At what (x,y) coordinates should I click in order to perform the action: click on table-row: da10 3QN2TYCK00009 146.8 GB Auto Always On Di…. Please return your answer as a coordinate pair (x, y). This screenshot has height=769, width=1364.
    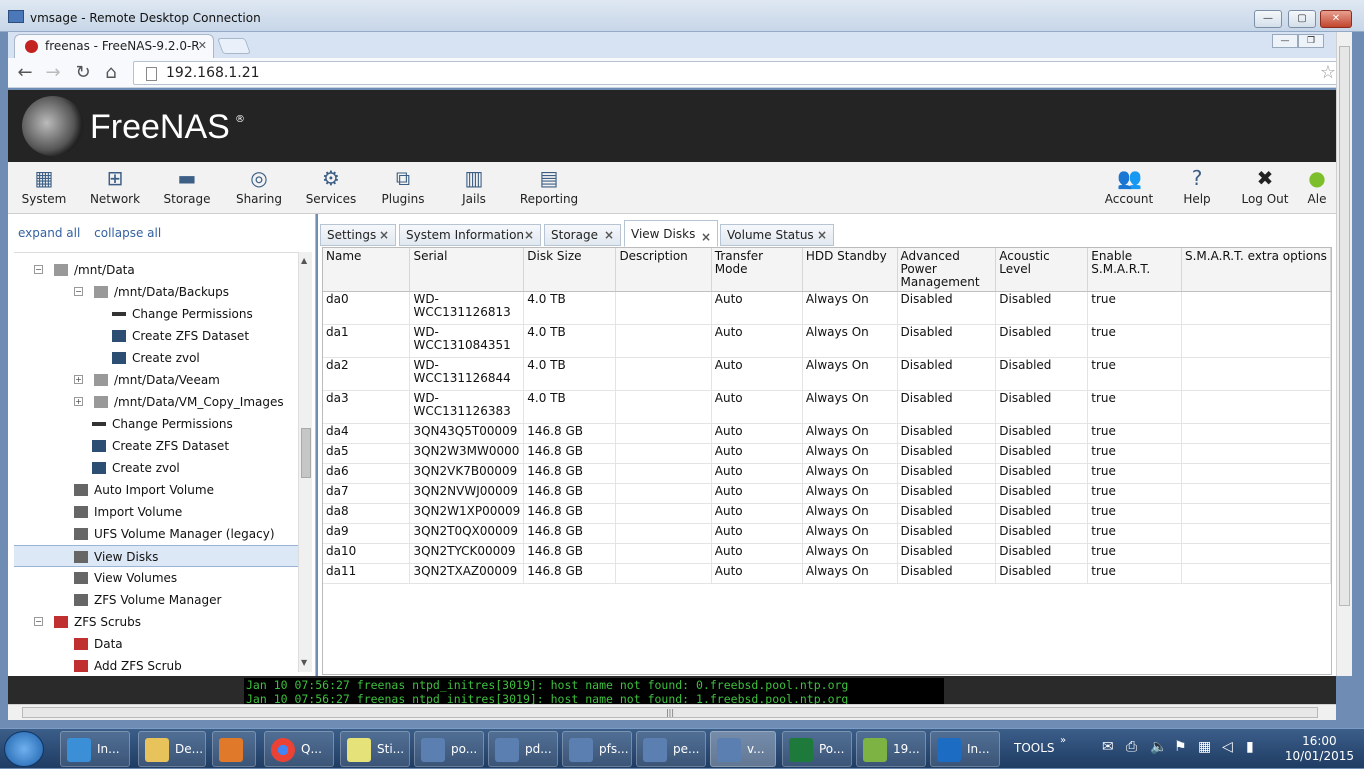
    Looking at the image, I should click on (827, 553).